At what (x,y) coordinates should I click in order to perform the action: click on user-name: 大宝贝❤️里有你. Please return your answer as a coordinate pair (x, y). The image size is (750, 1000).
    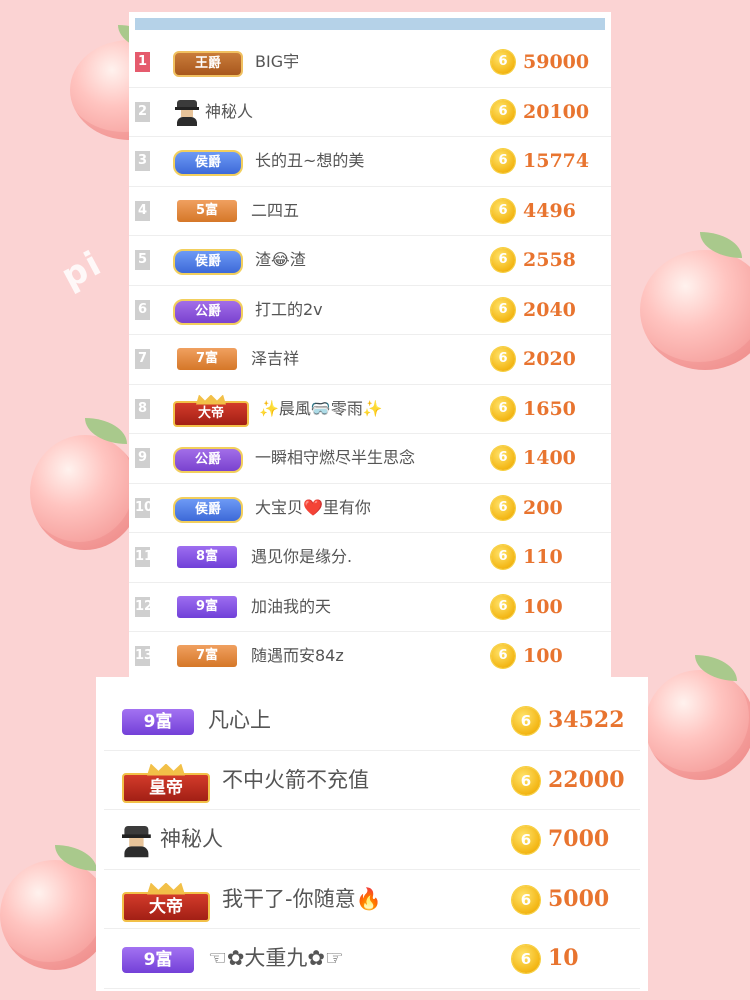
    Looking at the image, I should click on (313, 507).